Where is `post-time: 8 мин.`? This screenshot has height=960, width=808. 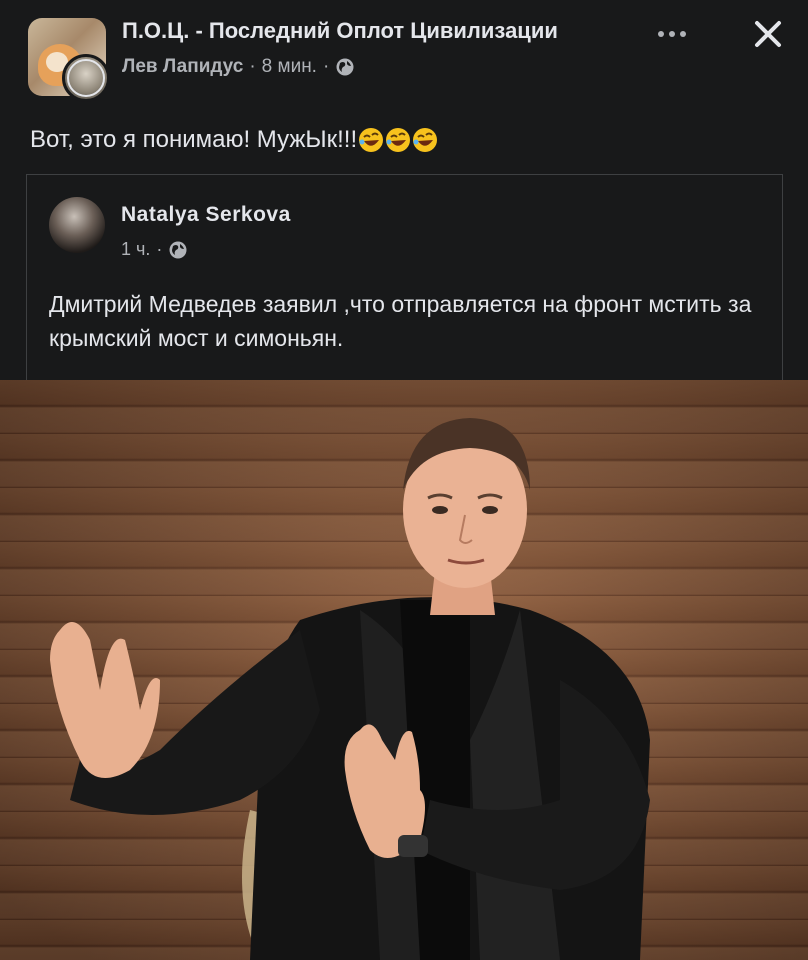 post-time: 8 мин. is located at coordinates (289, 67).